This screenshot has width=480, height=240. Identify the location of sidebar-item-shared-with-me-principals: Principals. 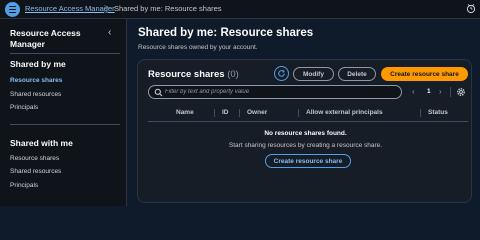
(24, 185).